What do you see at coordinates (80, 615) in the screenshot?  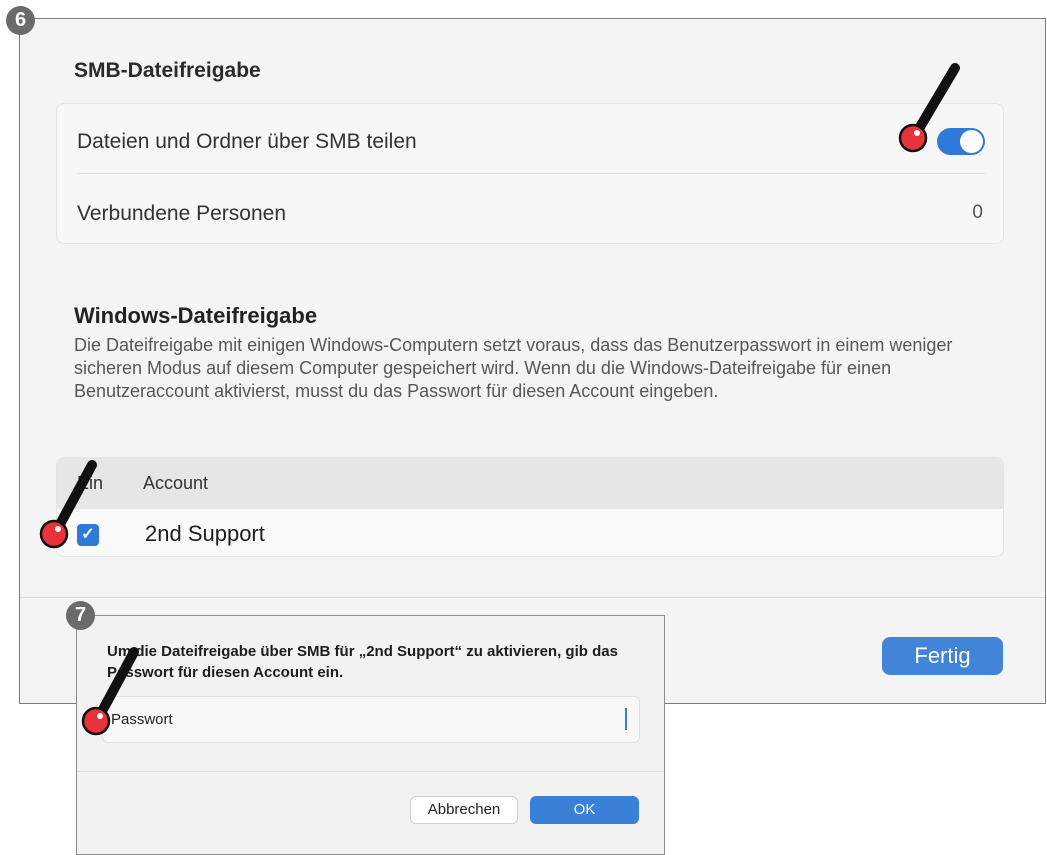 I see `step-7-badge: 7` at bounding box center [80, 615].